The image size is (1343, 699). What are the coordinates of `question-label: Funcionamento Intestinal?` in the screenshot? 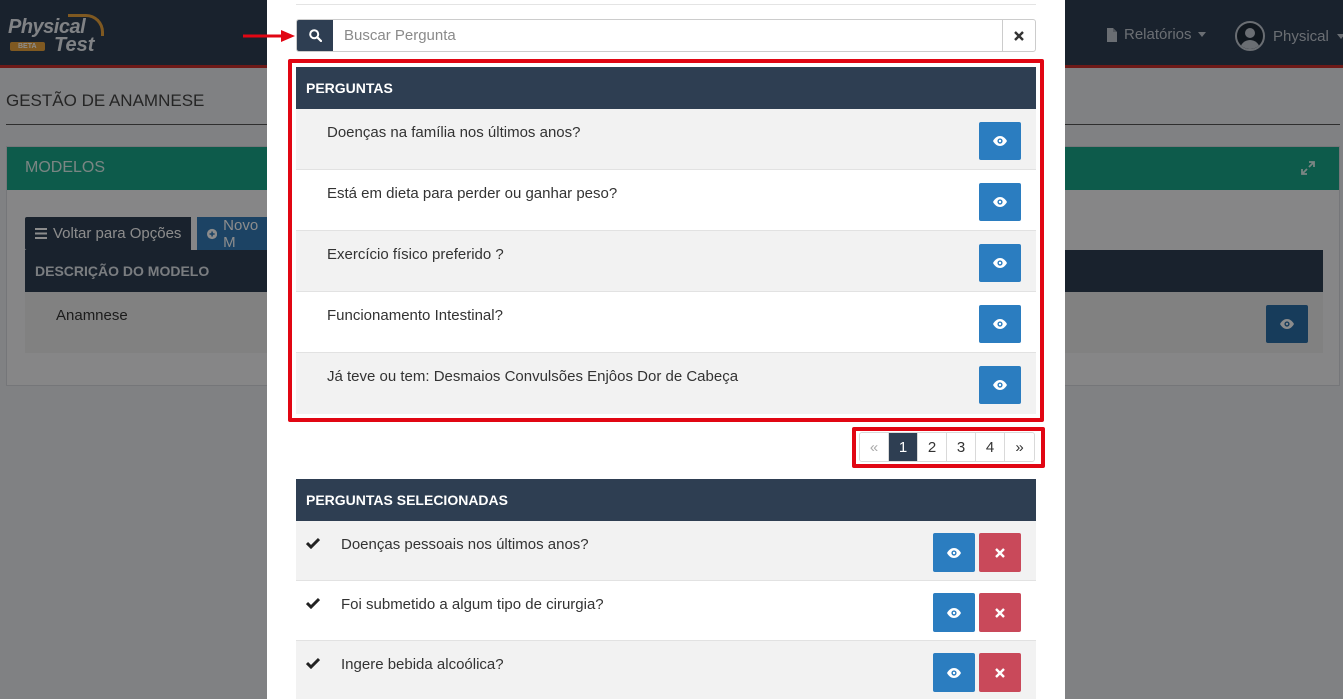 It's located at (415, 315).